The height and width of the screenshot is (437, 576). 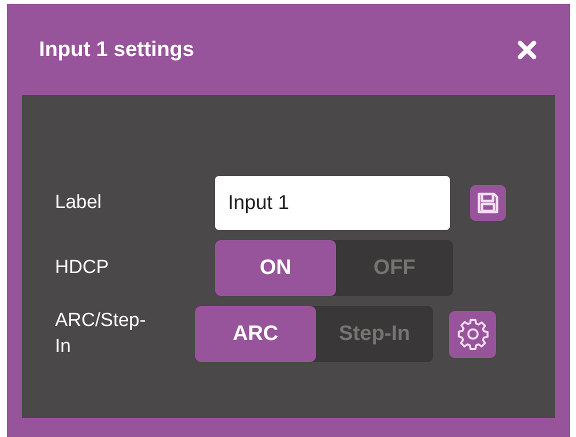 What do you see at coordinates (275, 268) in the screenshot?
I see `toggle-option: ON` at bounding box center [275, 268].